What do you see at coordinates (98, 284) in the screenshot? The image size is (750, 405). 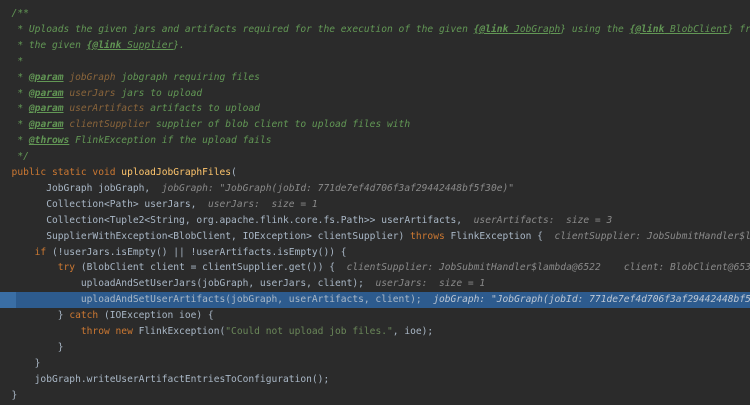 I see `code-token: uploadAndSetUserJars` at bounding box center [98, 284].